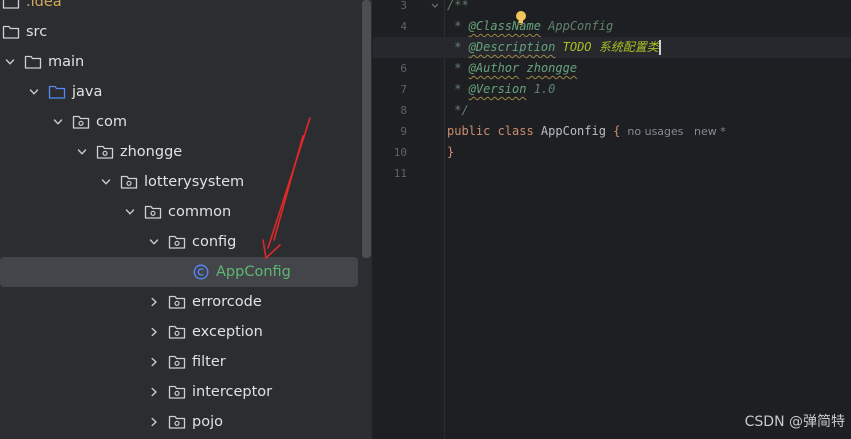  I want to click on tree-item-zhongge: zhongge, so click(179, 152).